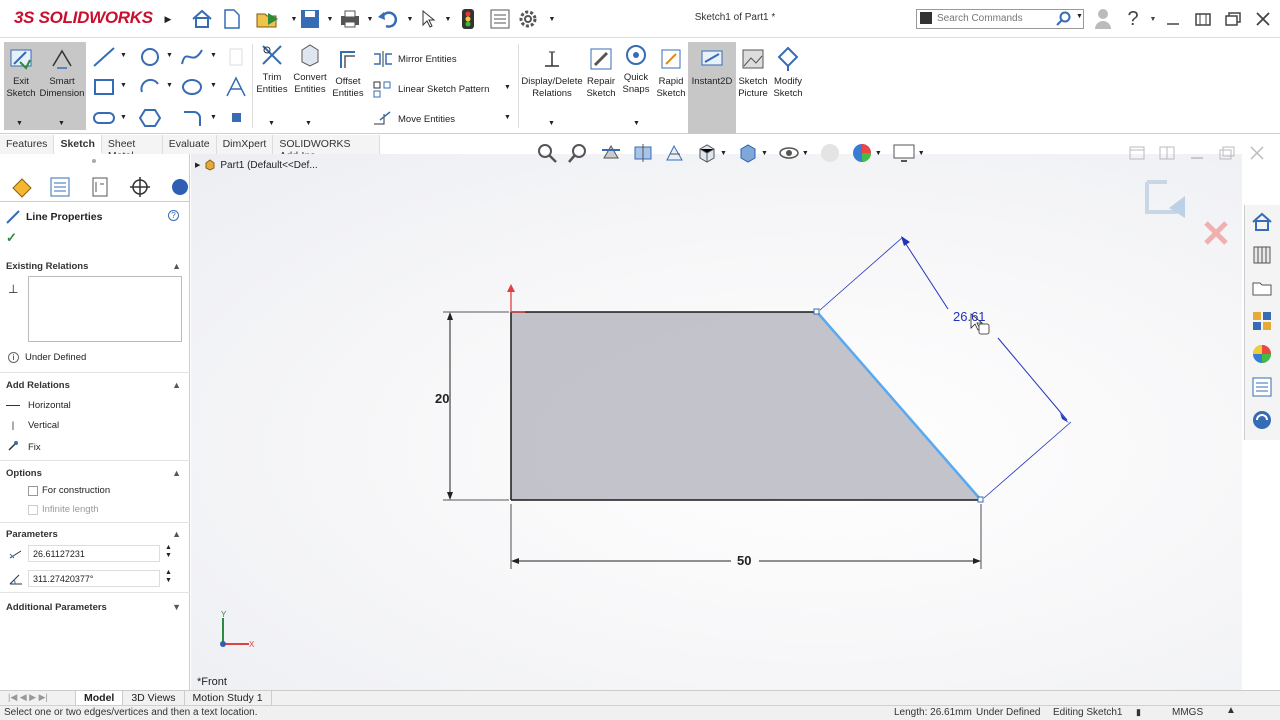 The image size is (1280, 720). What do you see at coordinates (308, 123) in the screenshot?
I see `convert-dropdown-icon: ▼` at bounding box center [308, 123].